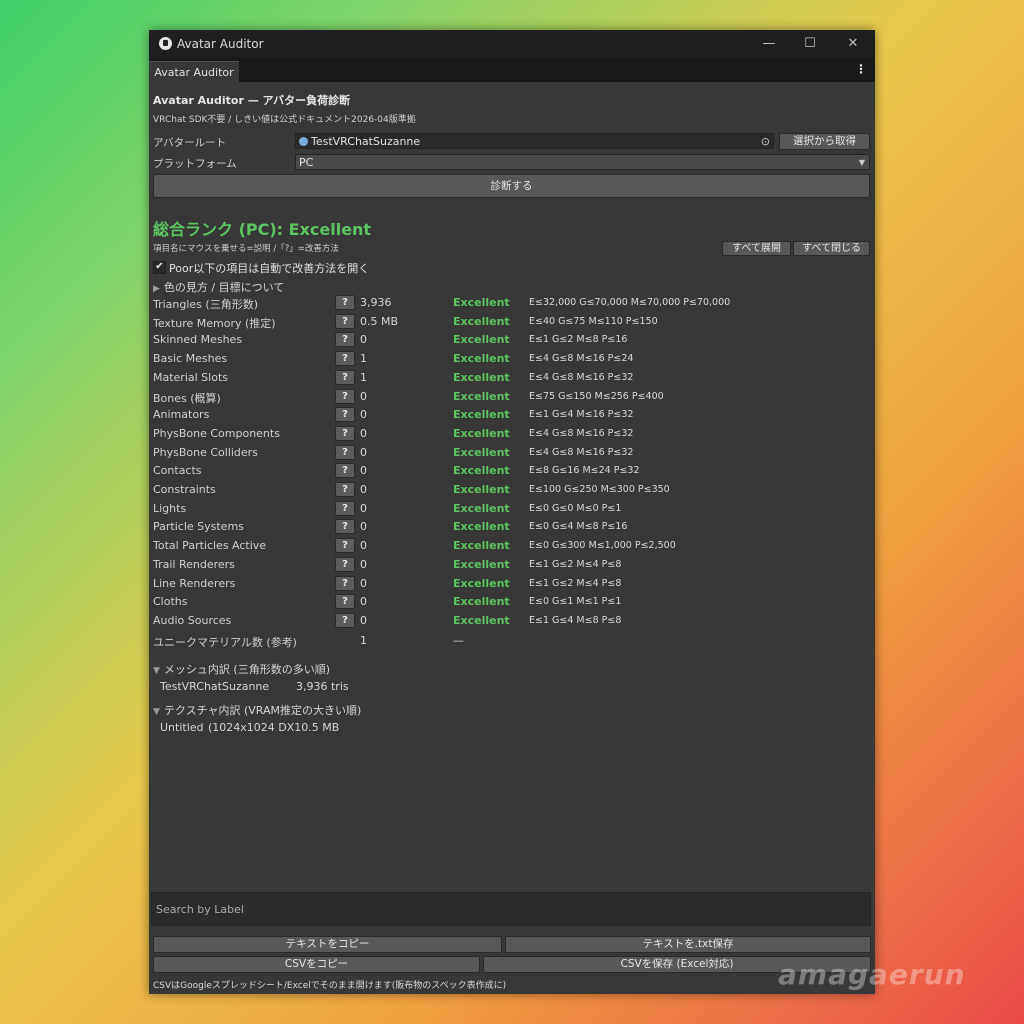 The width and height of the screenshot is (1024, 1024). What do you see at coordinates (190, 358) in the screenshot?
I see `metric-name: Basic Meshes` at bounding box center [190, 358].